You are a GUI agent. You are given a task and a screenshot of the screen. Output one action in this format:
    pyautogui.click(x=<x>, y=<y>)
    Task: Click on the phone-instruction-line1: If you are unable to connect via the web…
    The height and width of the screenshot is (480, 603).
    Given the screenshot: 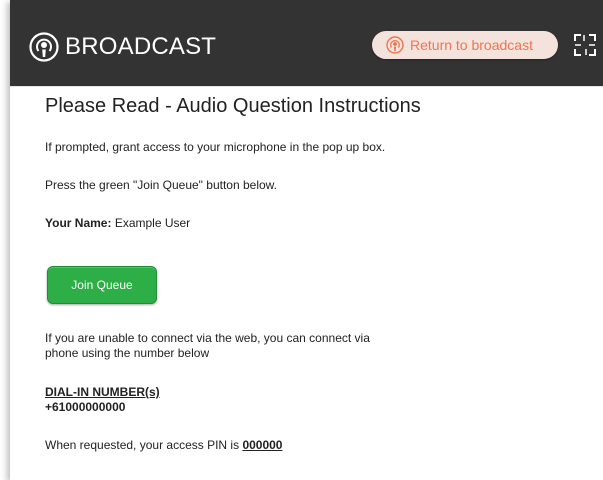 What is the action you would take?
    pyautogui.click(x=207, y=338)
    